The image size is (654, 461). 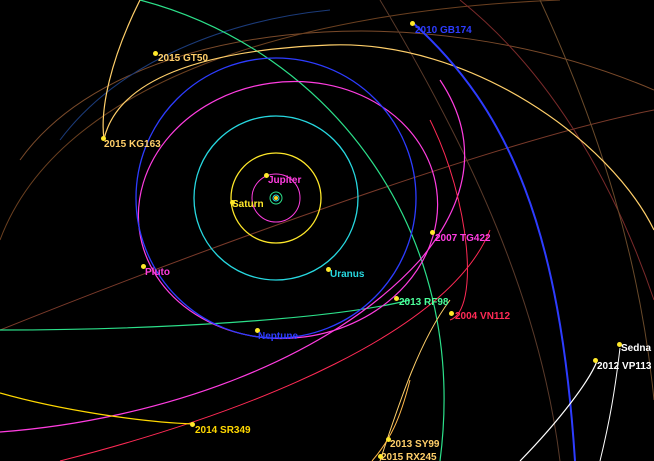 What do you see at coordinates (558, 410) in the screenshot?
I see `orbit-2012vp113` at bounding box center [558, 410].